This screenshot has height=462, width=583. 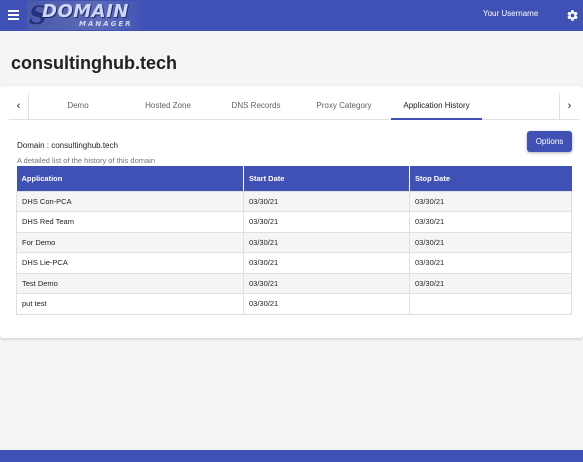 What do you see at coordinates (13, 15) in the screenshot?
I see `hamburger-menu-icon` at bounding box center [13, 15].